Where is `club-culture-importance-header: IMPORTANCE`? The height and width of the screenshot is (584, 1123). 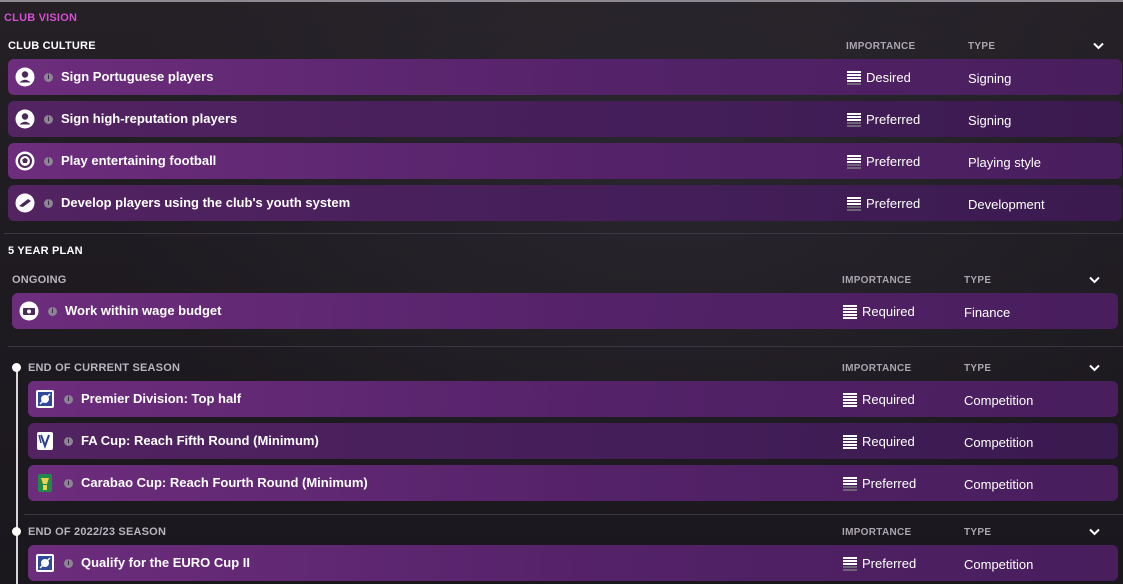 club-culture-importance-header: IMPORTANCE is located at coordinates (880, 46).